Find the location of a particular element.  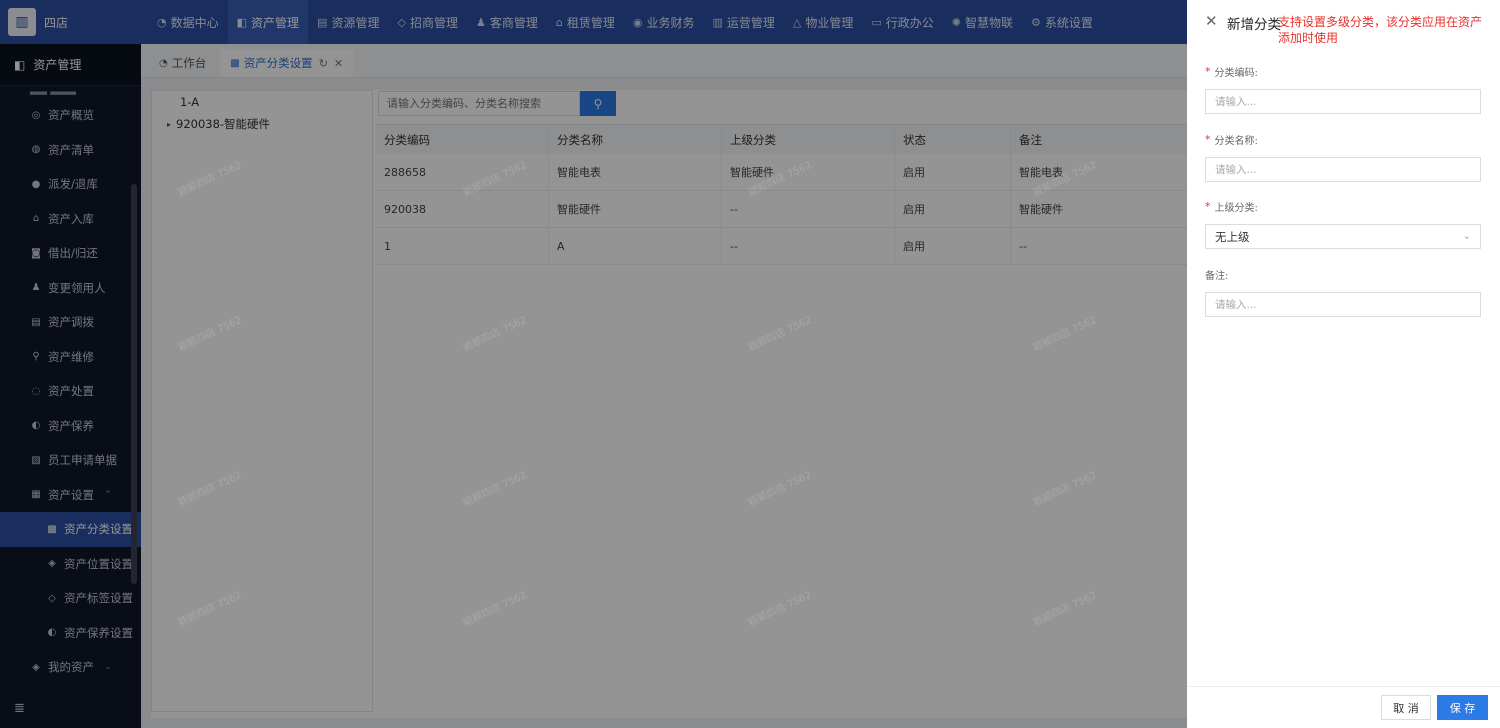

cancel-button: 取 消 is located at coordinates (1406, 707).